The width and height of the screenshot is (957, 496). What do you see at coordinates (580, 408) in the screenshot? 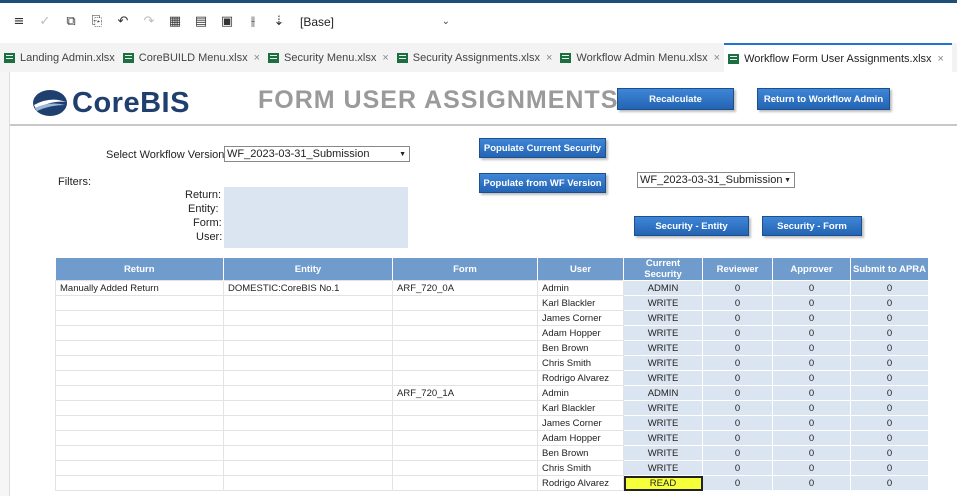
I see `cell-user: Karl Blackler` at bounding box center [580, 408].